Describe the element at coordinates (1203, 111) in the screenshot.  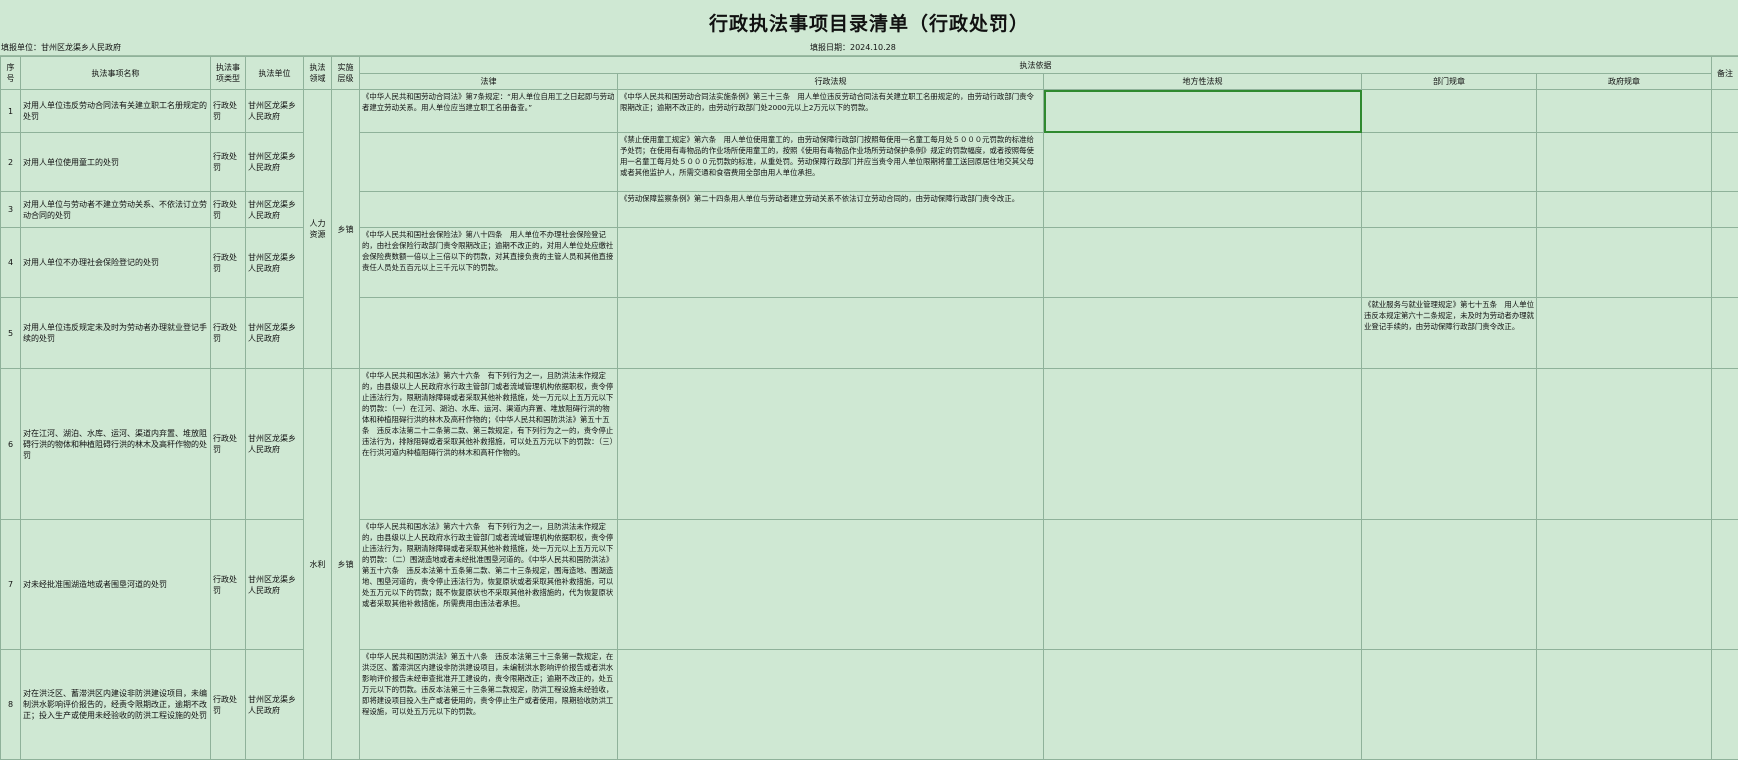
I see `cell-local-reg-selected` at that location.